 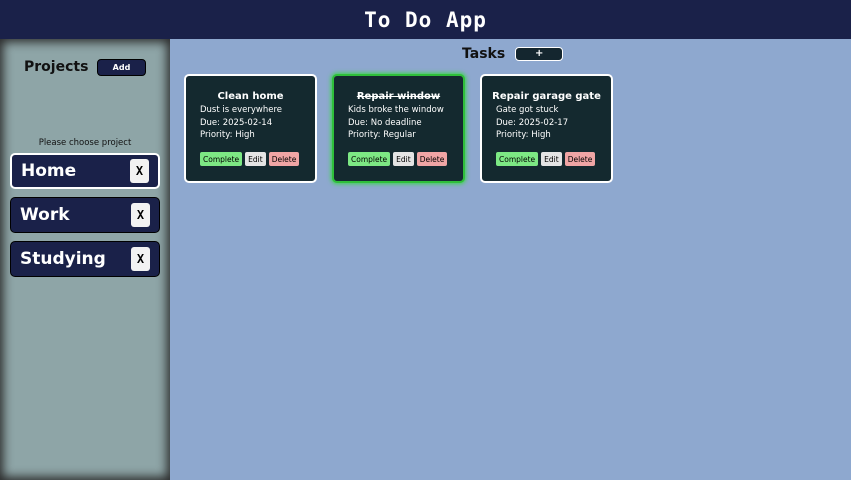 I want to click on task-due: Due: 2025-02-14, so click(x=236, y=122).